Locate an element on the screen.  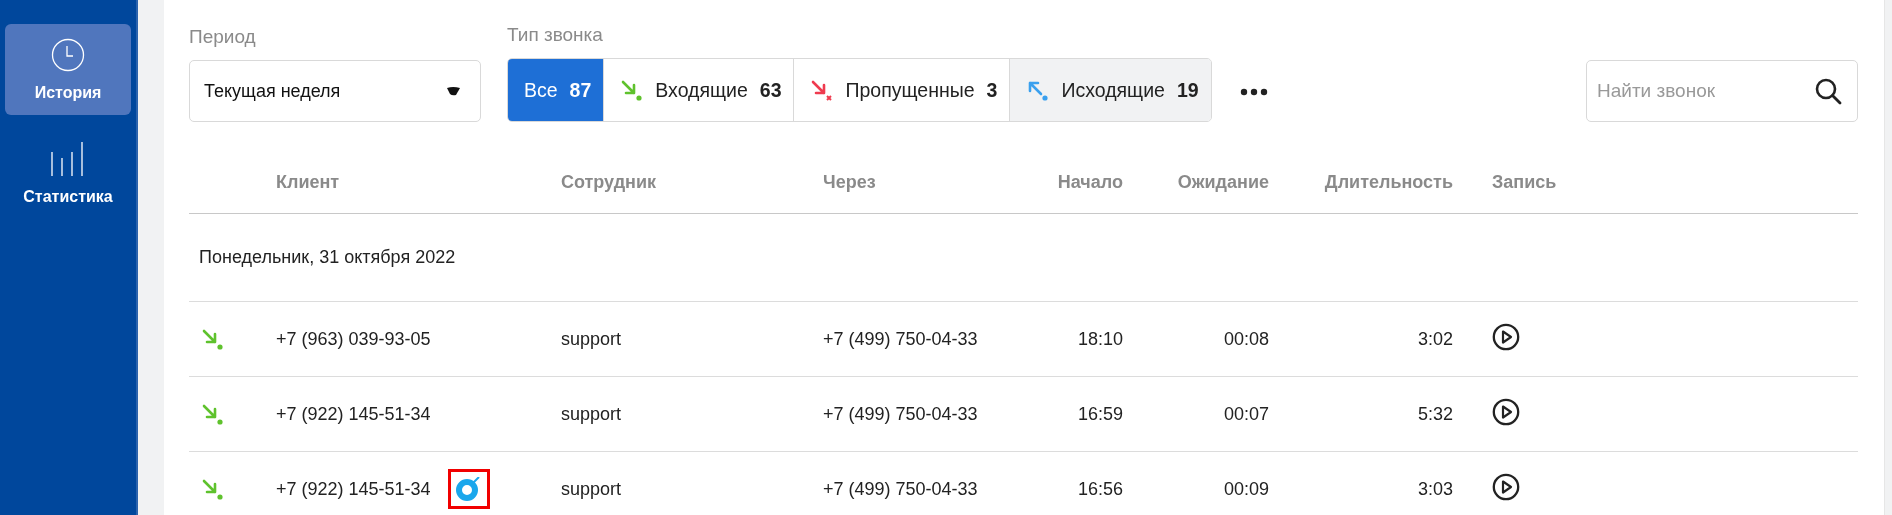
call-duration: 5:32 is located at coordinates (1434, 414).